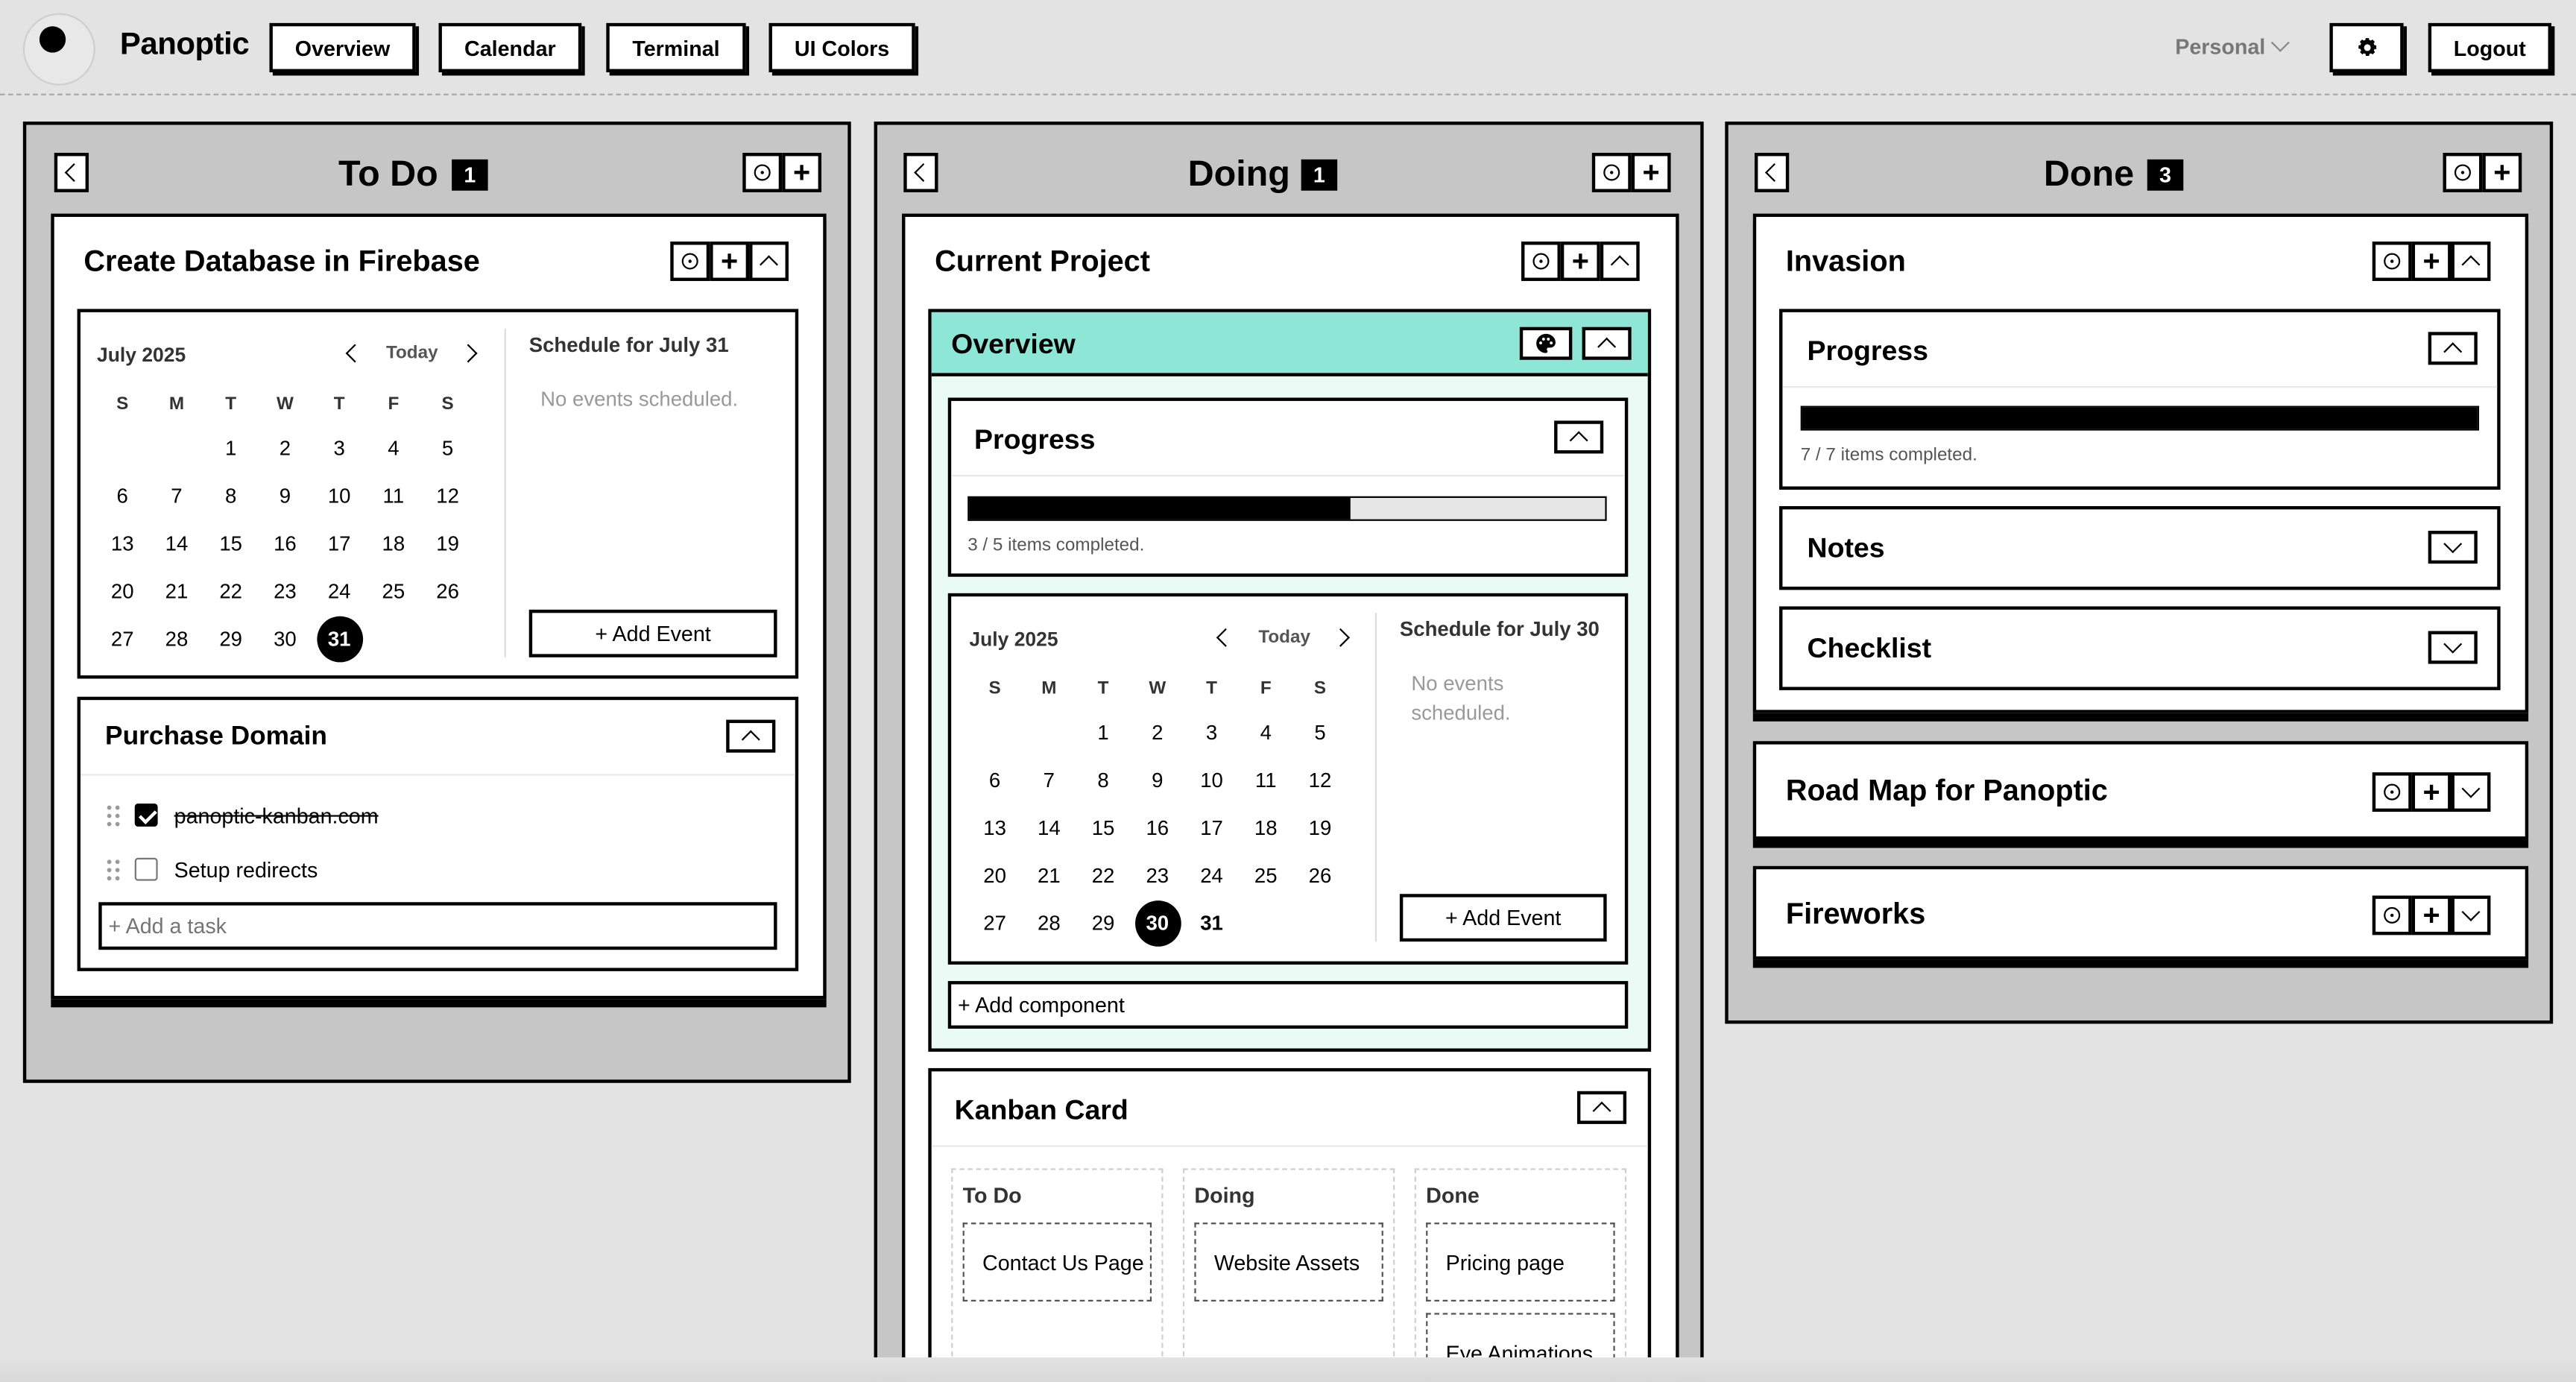 The width and height of the screenshot is (2576, 1382). What do you see at coordinates (1288, 1261) in the screenshot?
I see `kanban-item: Website Assets` at bounding box center [1288, 1261].